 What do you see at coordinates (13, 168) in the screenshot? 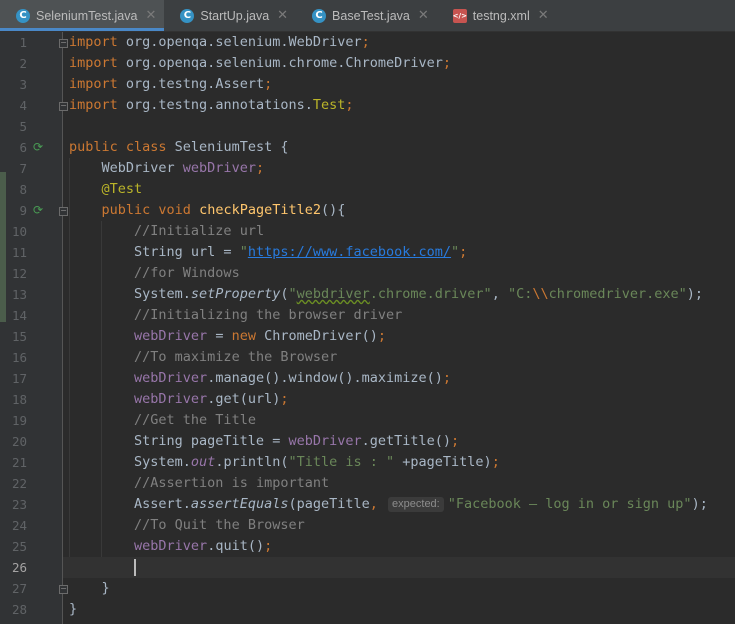
I see `line-number: 7` at bounding box center [13, 168].